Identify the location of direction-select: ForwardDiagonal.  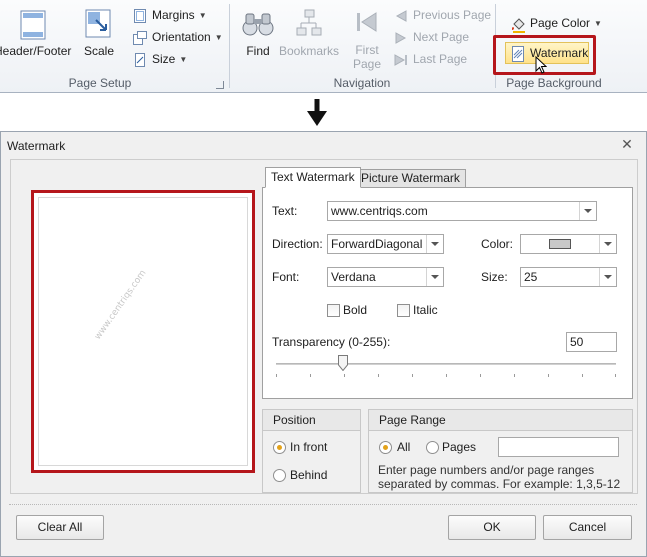
(385, 244).